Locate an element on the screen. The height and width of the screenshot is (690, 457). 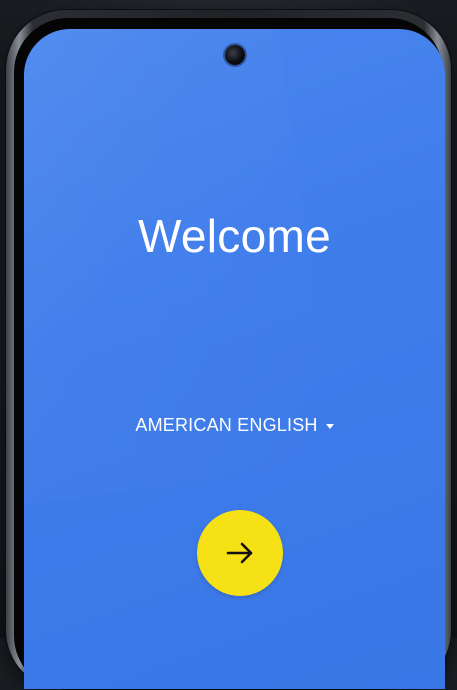
language-label: AMERICAN ENGLISH is located at coordinates (226, 425).